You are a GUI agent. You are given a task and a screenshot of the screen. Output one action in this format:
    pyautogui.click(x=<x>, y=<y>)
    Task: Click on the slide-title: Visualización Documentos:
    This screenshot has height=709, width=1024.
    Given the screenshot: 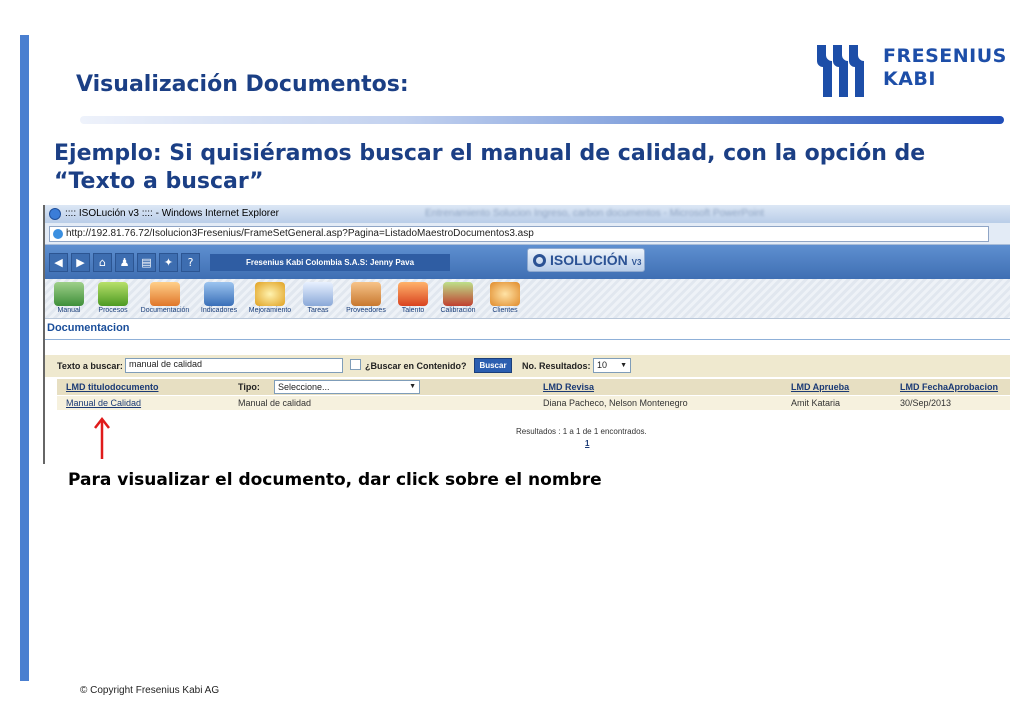 What is the action you would take?
    pyautogui.click(x=242, y=84)
    